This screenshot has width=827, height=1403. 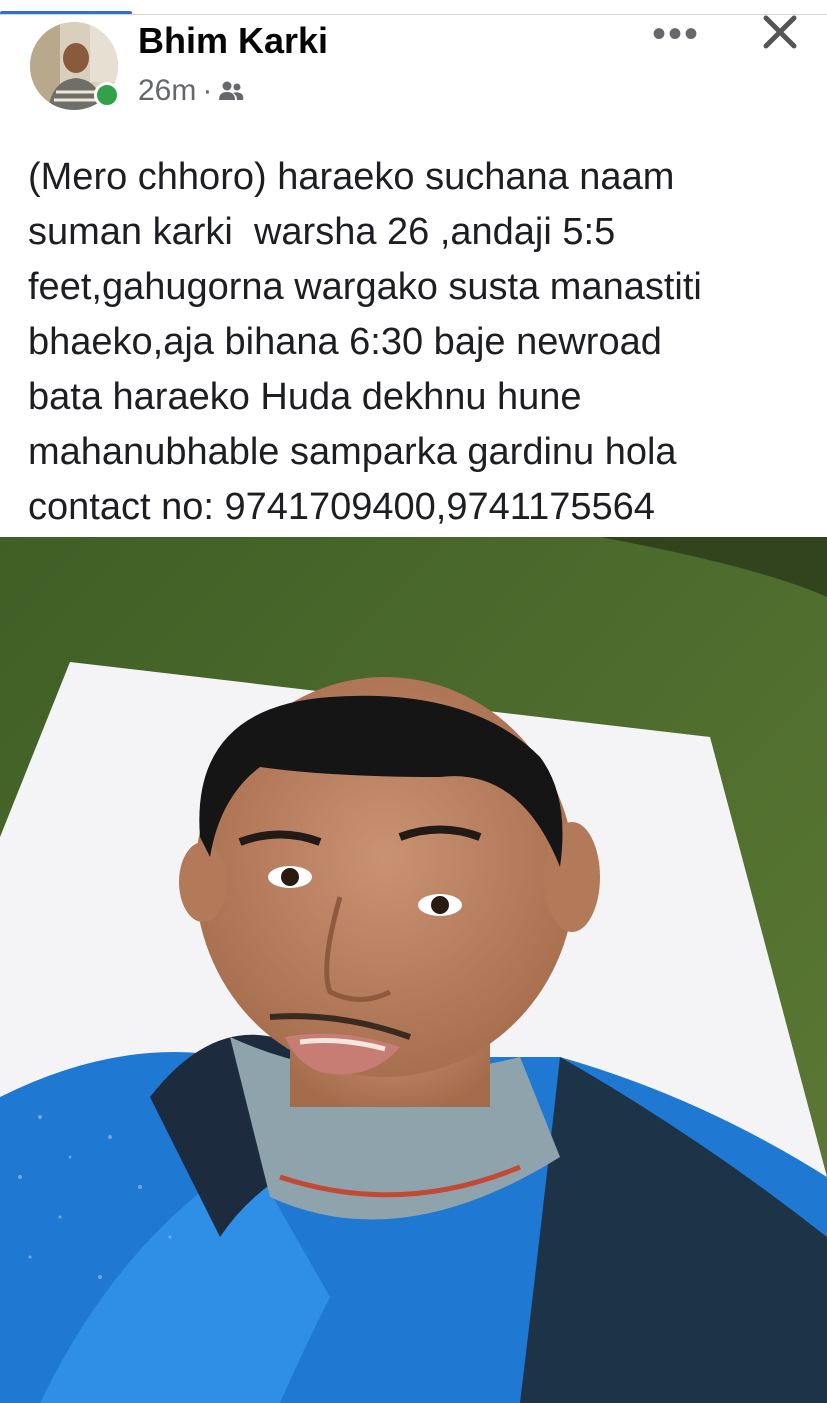 I want to click on top-divider, so click(x=413, y=14).